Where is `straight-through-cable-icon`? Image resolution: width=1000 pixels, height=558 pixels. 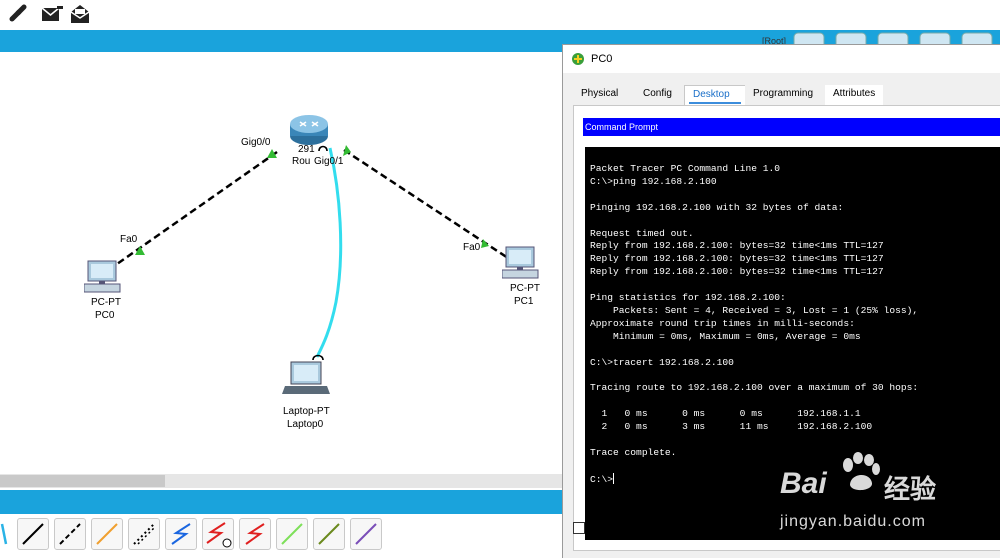 straight-through-cable-icon is located at coordinates (33, 534).